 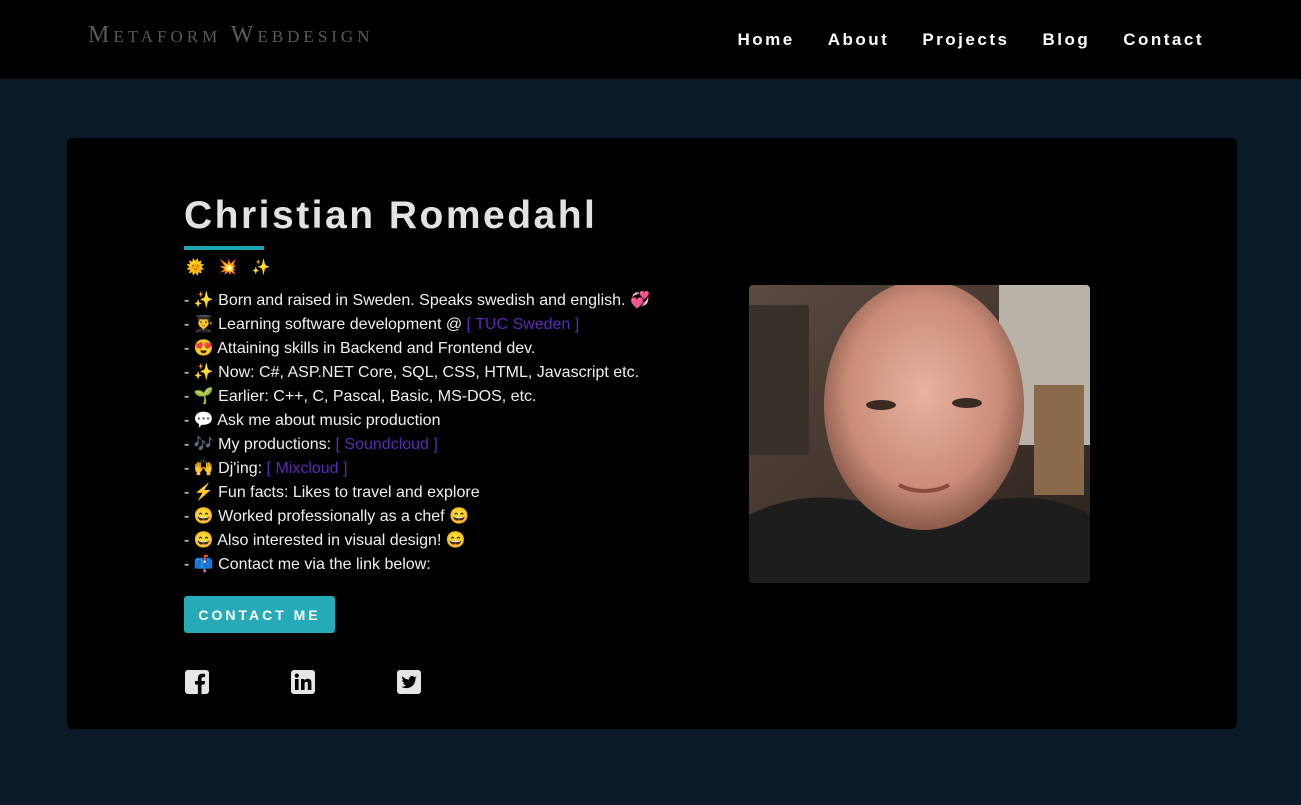 What do you see at coordinates (391, 215) in the screenshot?
I see `profile-name: Christian Romedahl` at bounding box center [391, 215].